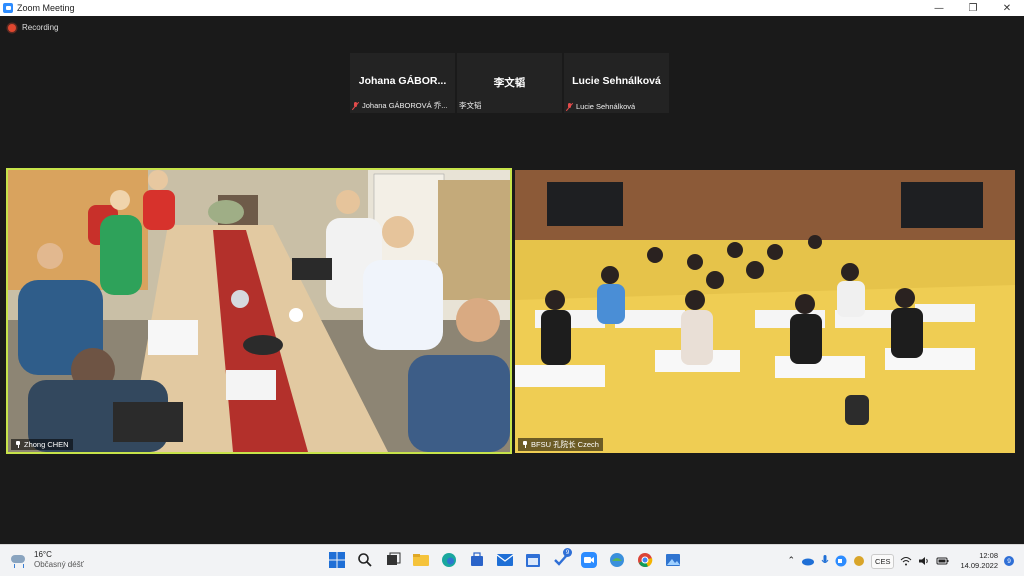 The height and width of the screenshot is (576, 1024). I want to click on taskbar-pinned-apps: 9, so click(505, 559).